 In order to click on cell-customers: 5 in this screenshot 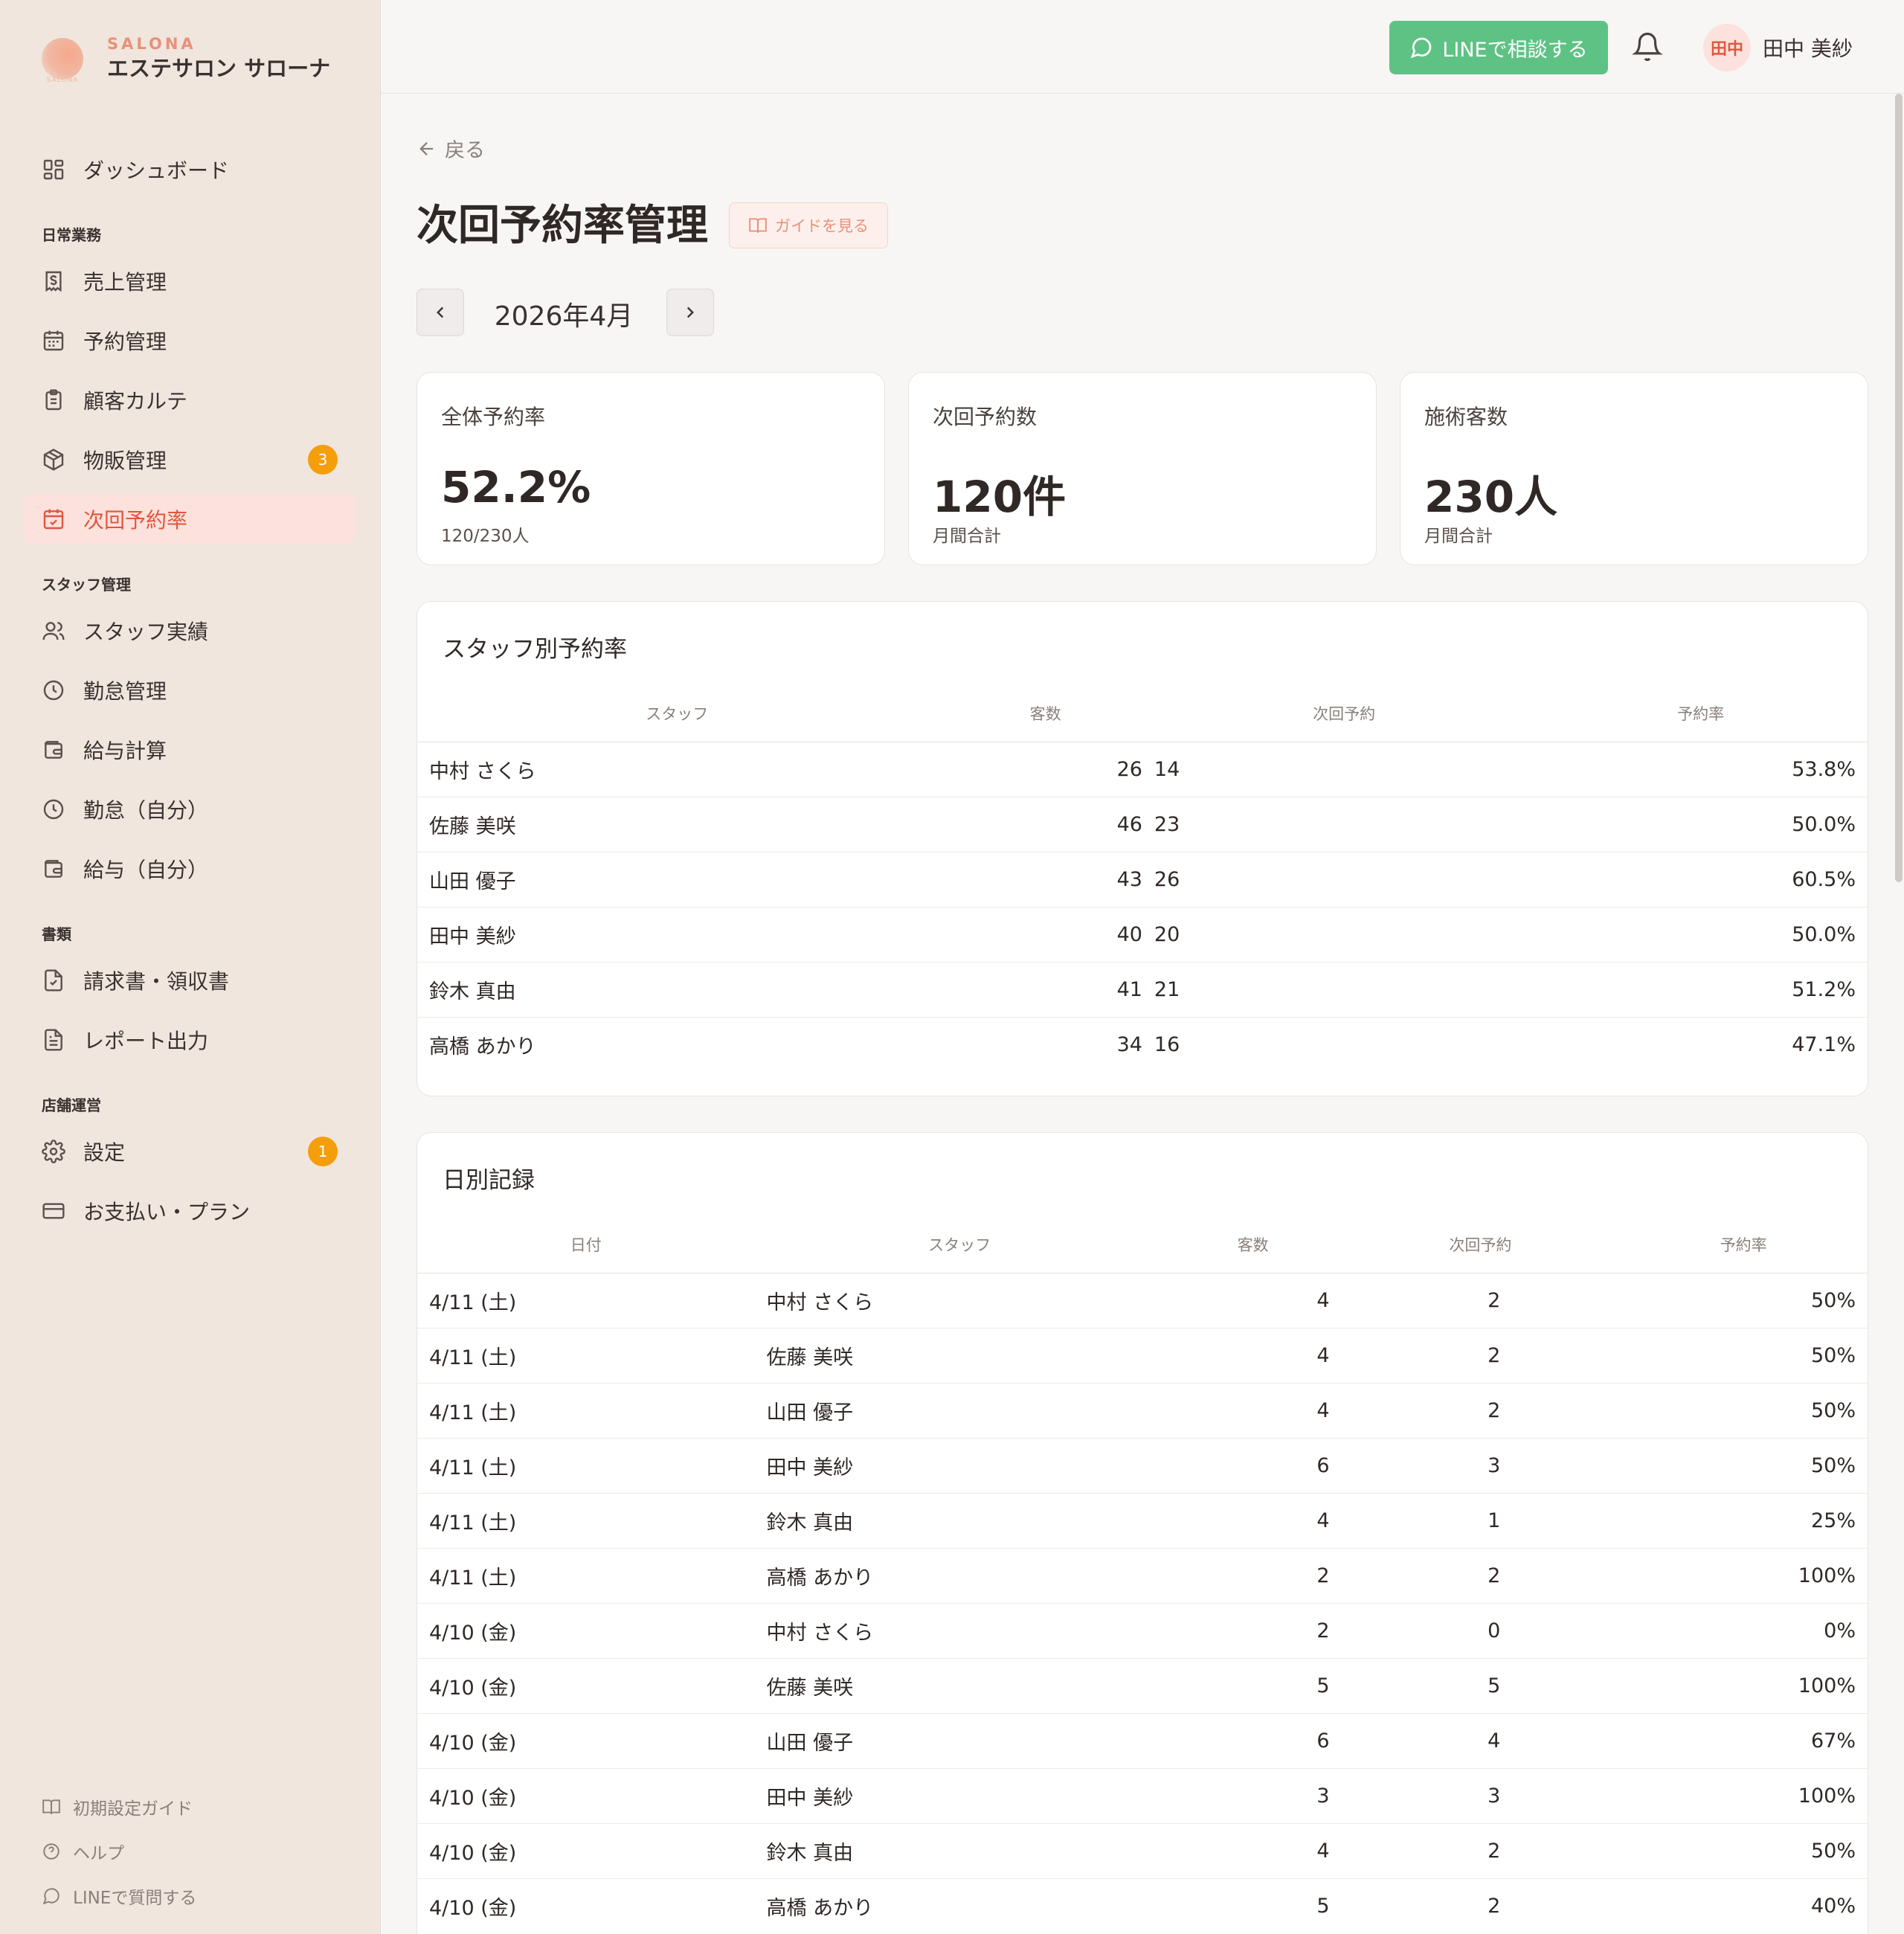, I will do `click(1253, 1686)`.